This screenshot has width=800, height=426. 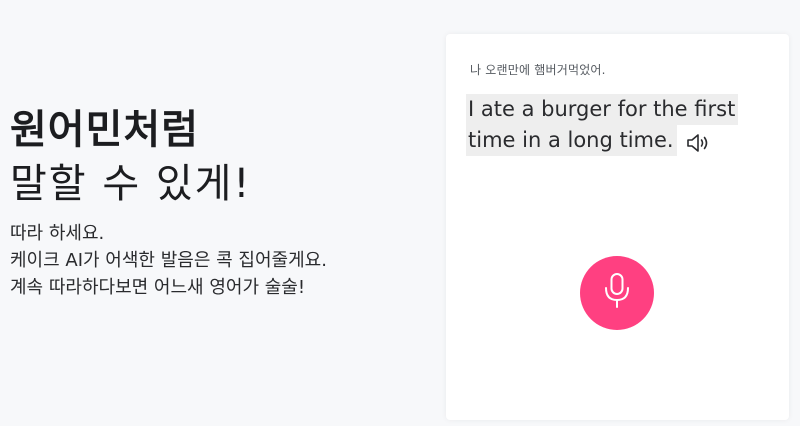 I want to click on english-sentence-line: time in a long time., so click(x=571, y=140).